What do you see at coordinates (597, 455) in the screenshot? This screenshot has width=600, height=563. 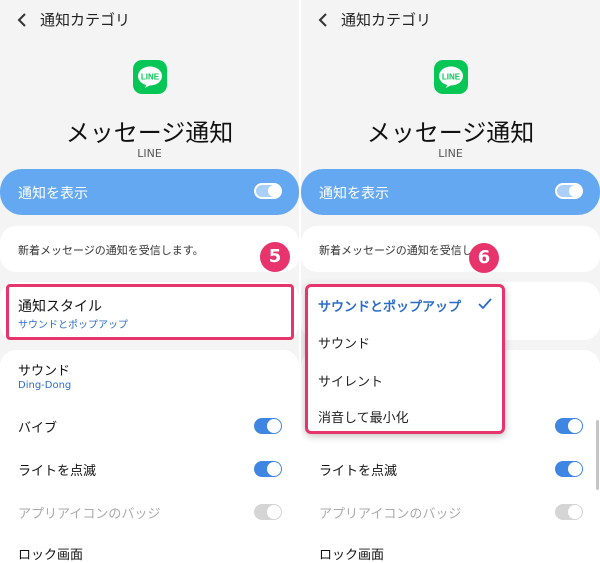 I see `scrollbar` at bounding box center [597, 455].